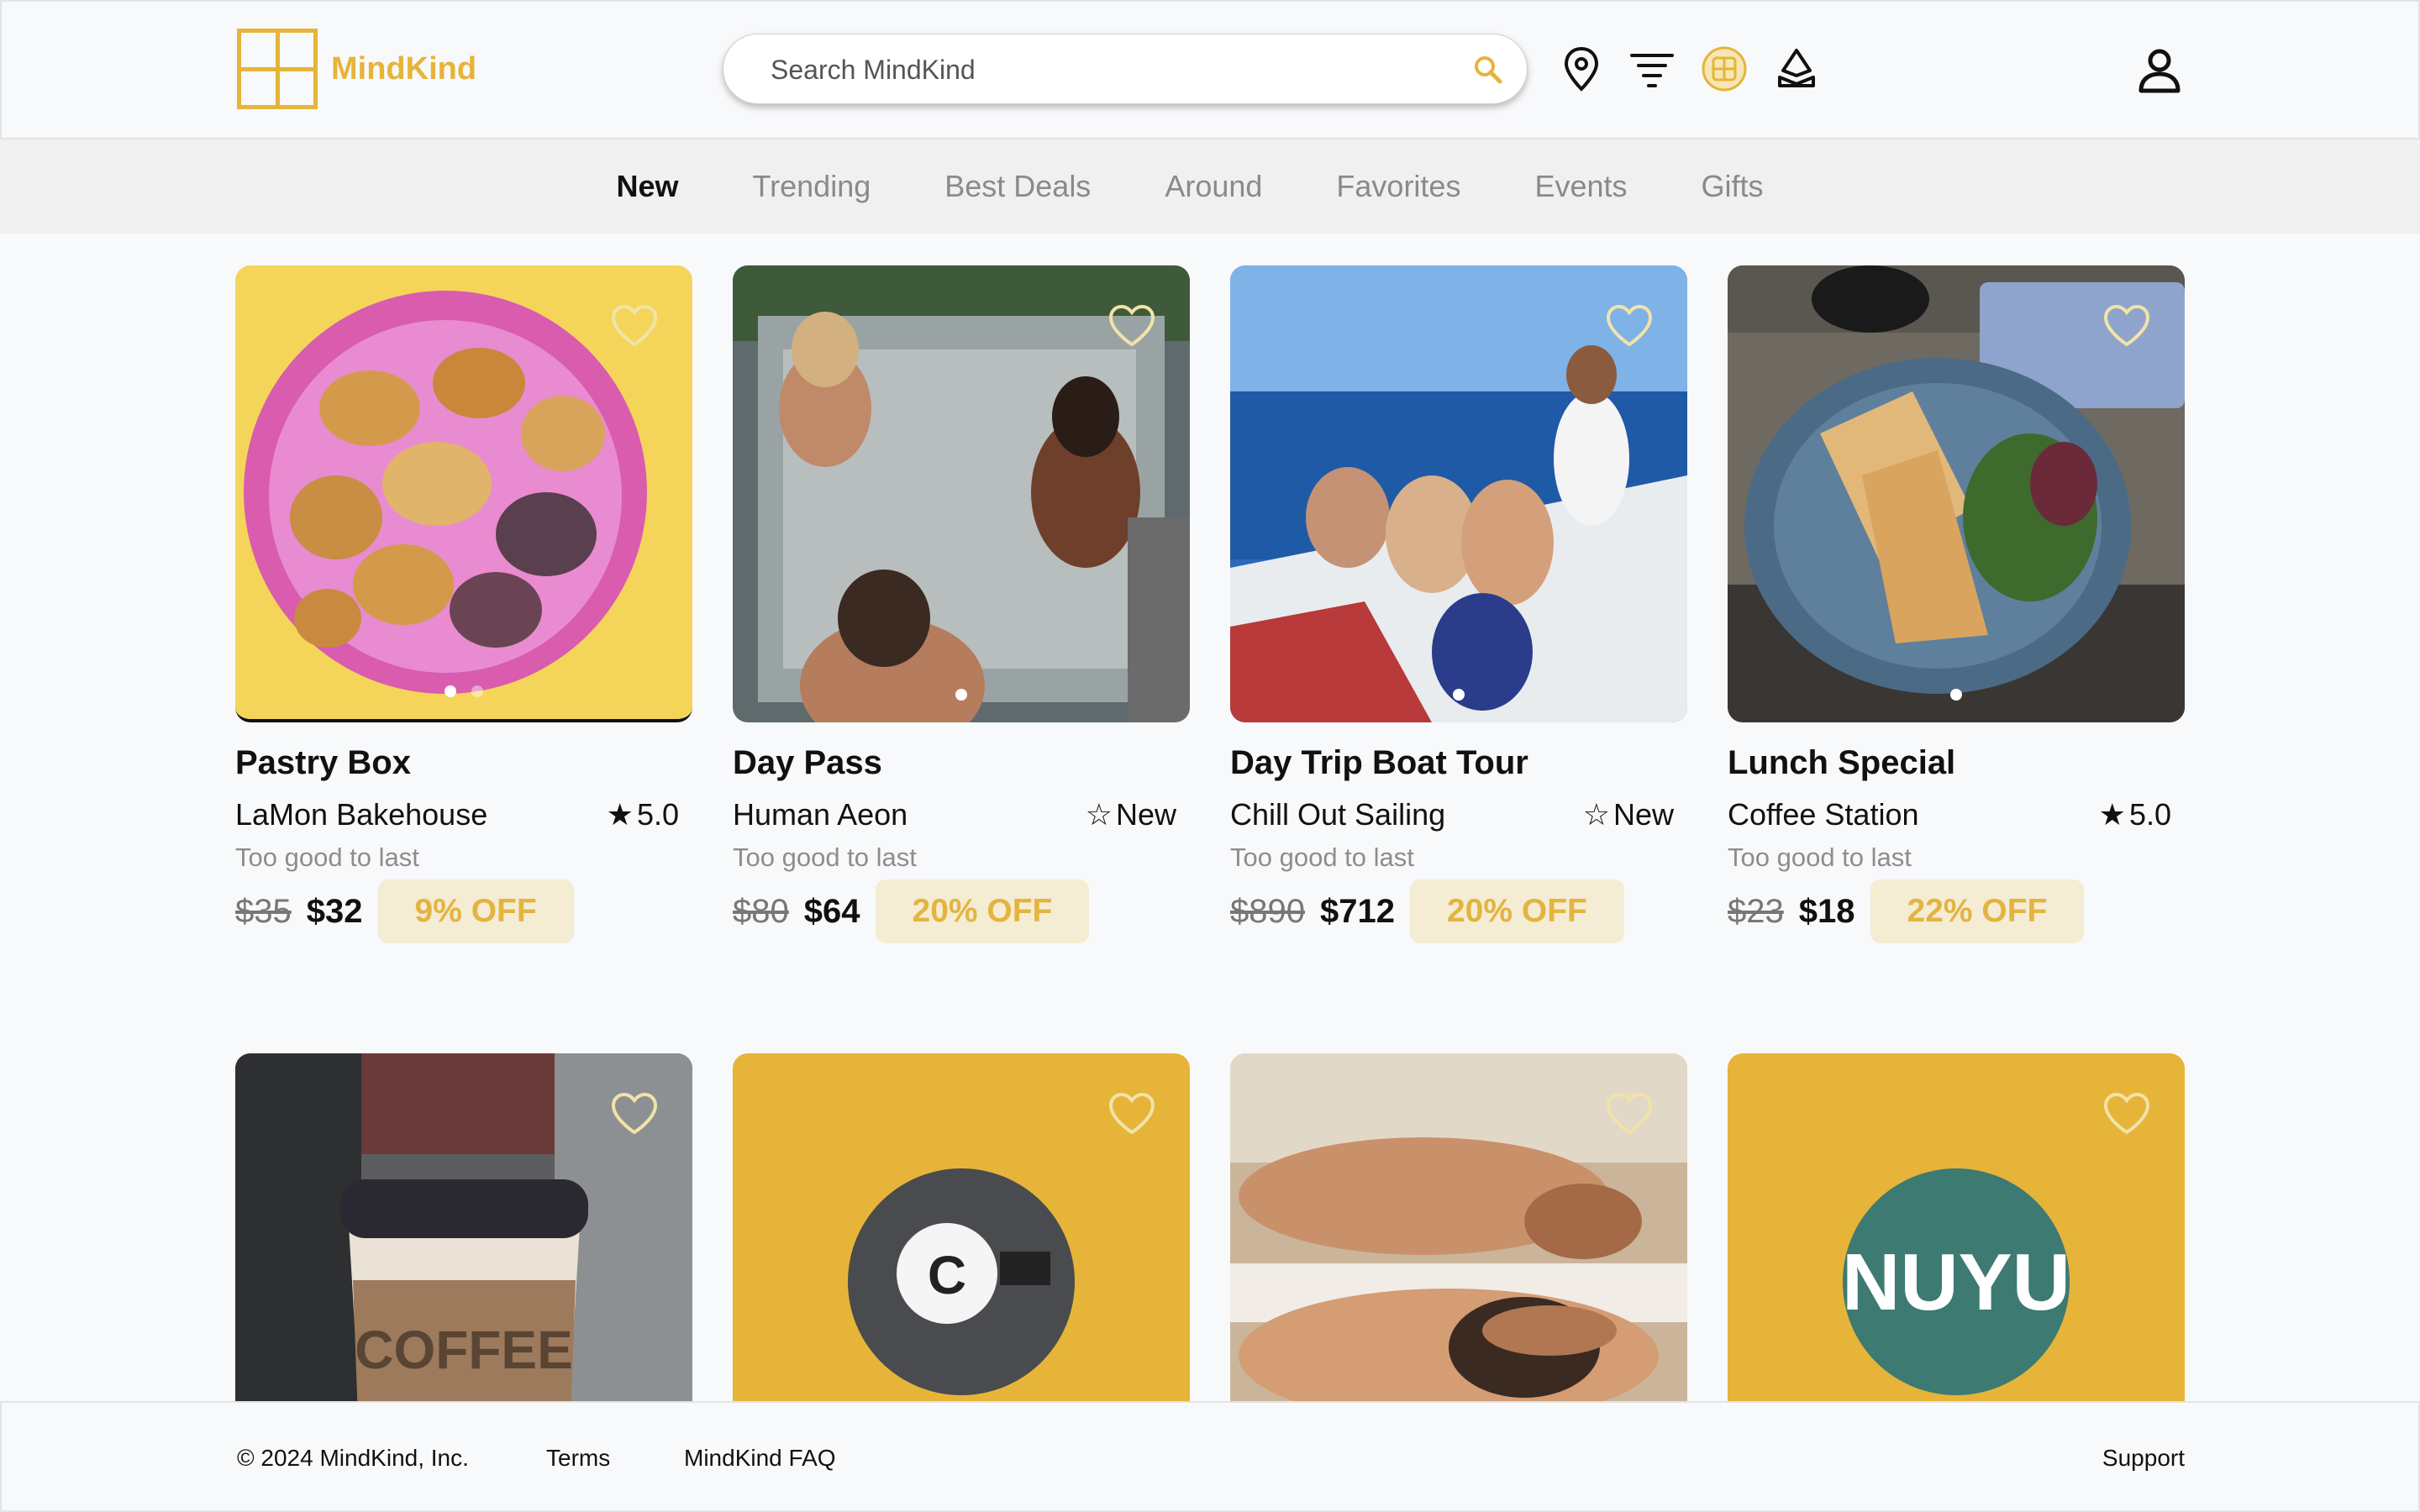 The width and height of the screenshot is (2420, 1512). Describe the element at coordinates (464, 1350) in the screenshot. I see `coffee-cup-text: COFFEE` at that location.